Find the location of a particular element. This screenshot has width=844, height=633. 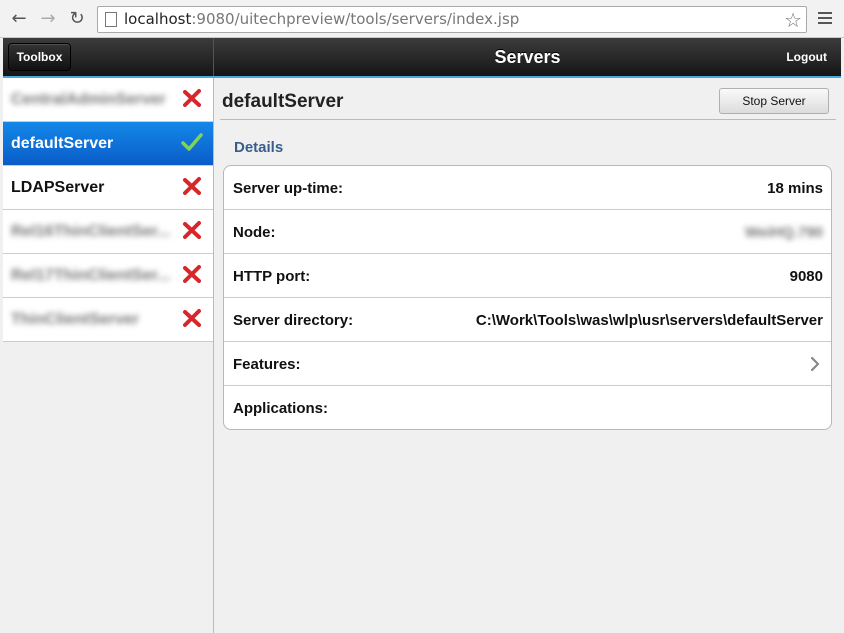

detail-key: Server directory: is located at coordinates (293, 320).